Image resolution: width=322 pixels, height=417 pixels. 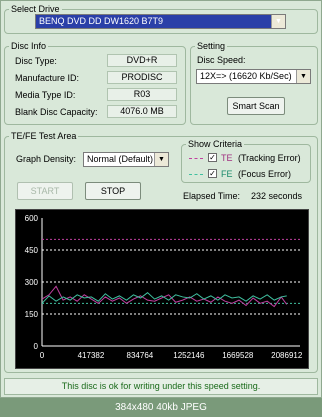 What do you see at coordinates (142, 60) in the screenshot?
I see `disc-type-value: DVD+R` at bounding box center [142, 60].